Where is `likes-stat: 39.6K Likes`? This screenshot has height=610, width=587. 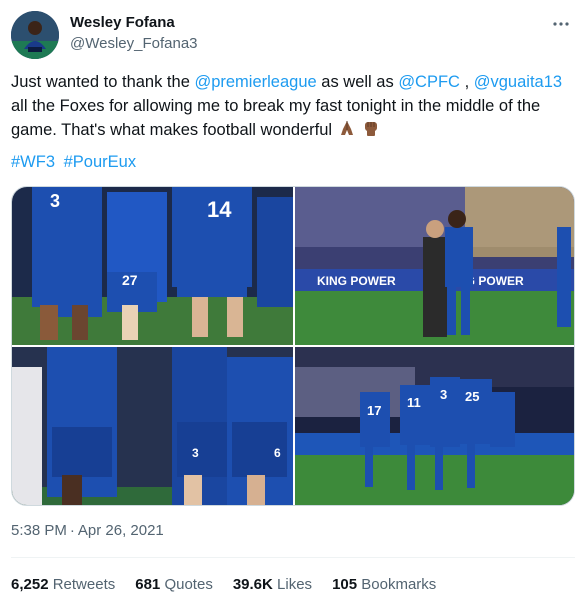 likes-stat: 39.6K Likes is located at coordinates (272, 584).